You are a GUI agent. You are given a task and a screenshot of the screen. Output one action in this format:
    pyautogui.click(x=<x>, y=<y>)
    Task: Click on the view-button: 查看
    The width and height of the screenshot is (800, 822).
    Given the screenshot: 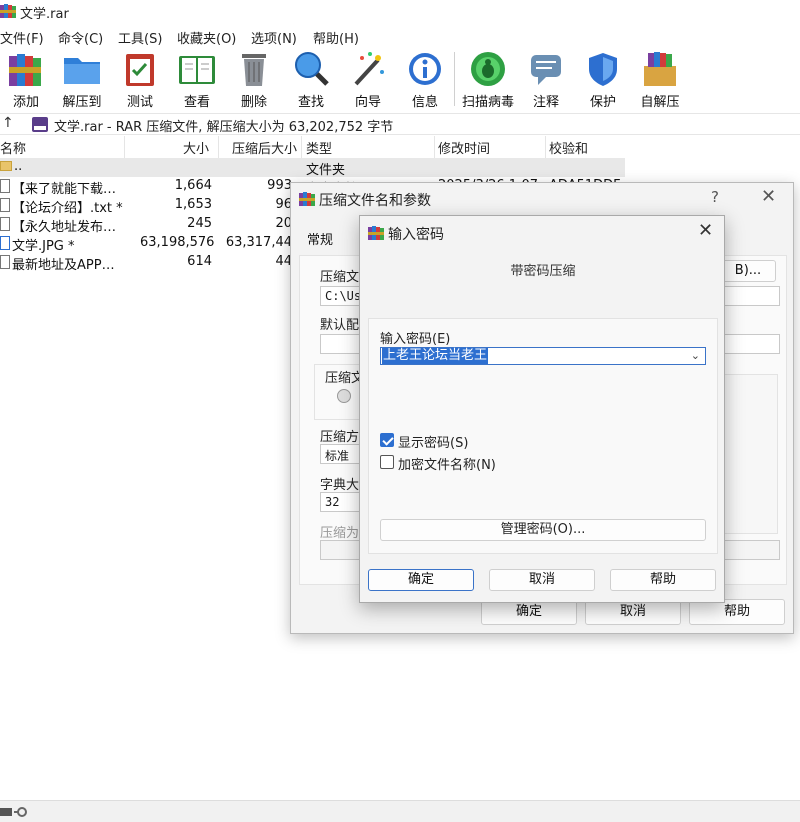 What is the action you would take?
    pyautogui.click(x=197, y=80)
    